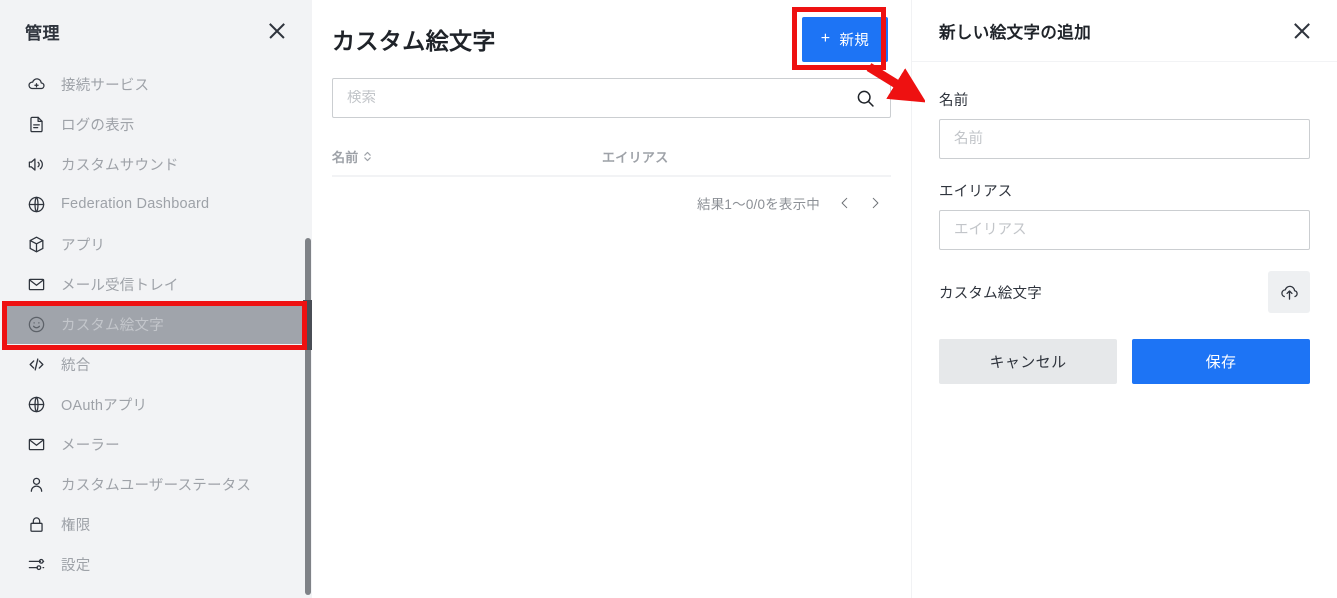 The height and width of the screenshot is (598, 1337). What do you see at coordinates (845, 203) in the screenshot?
I see `chevron-left-icon` at bounding box center [845, 203].